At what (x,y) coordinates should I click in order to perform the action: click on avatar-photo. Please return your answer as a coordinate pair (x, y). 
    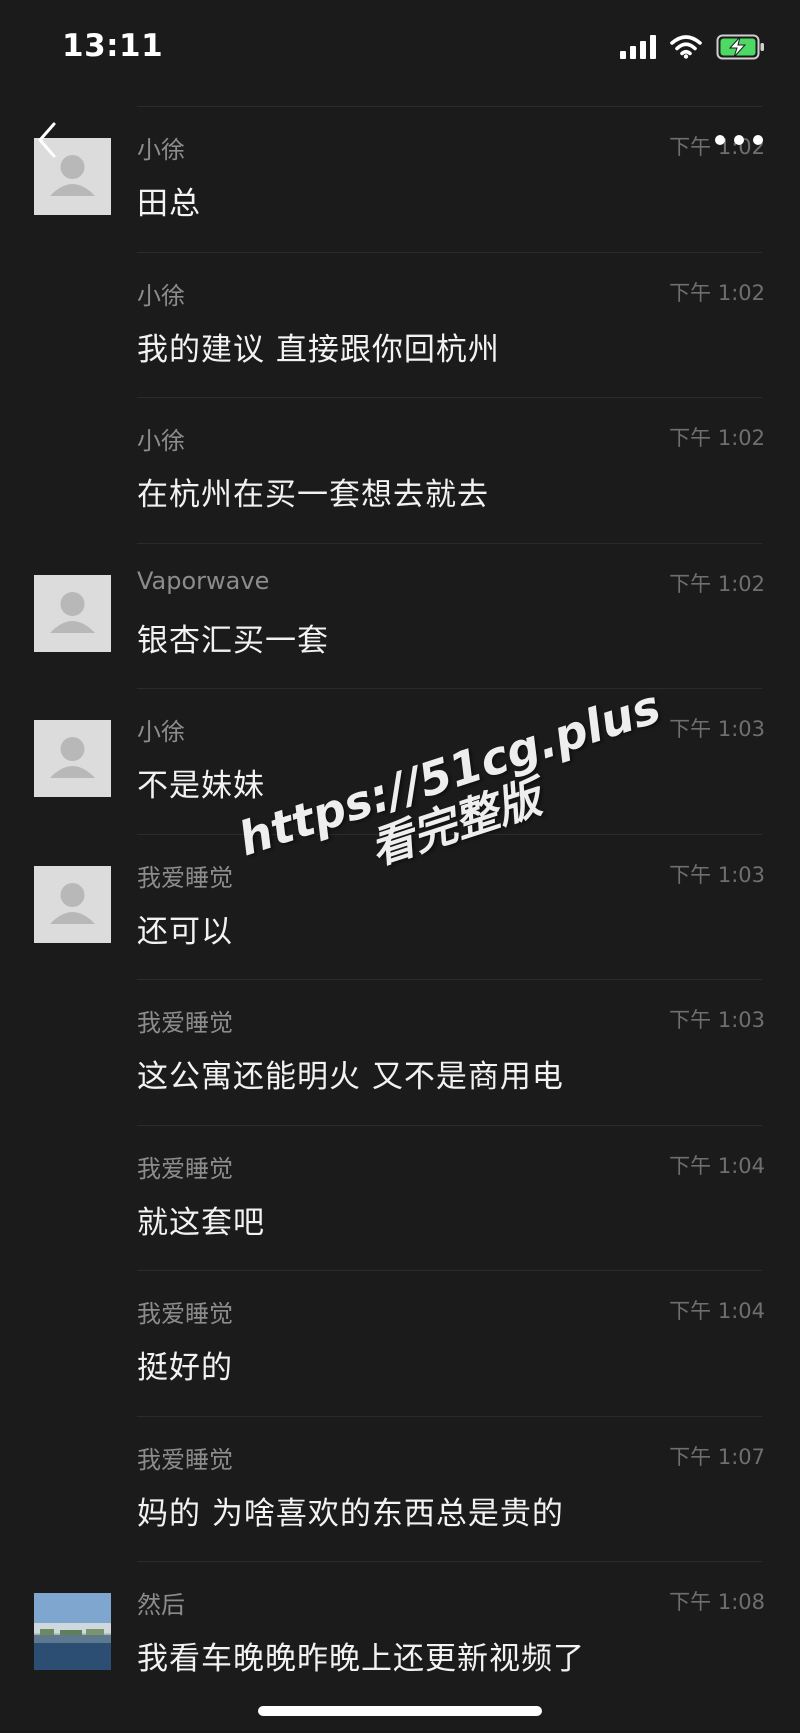
    Looking at the image, I should click on (72, 1631).